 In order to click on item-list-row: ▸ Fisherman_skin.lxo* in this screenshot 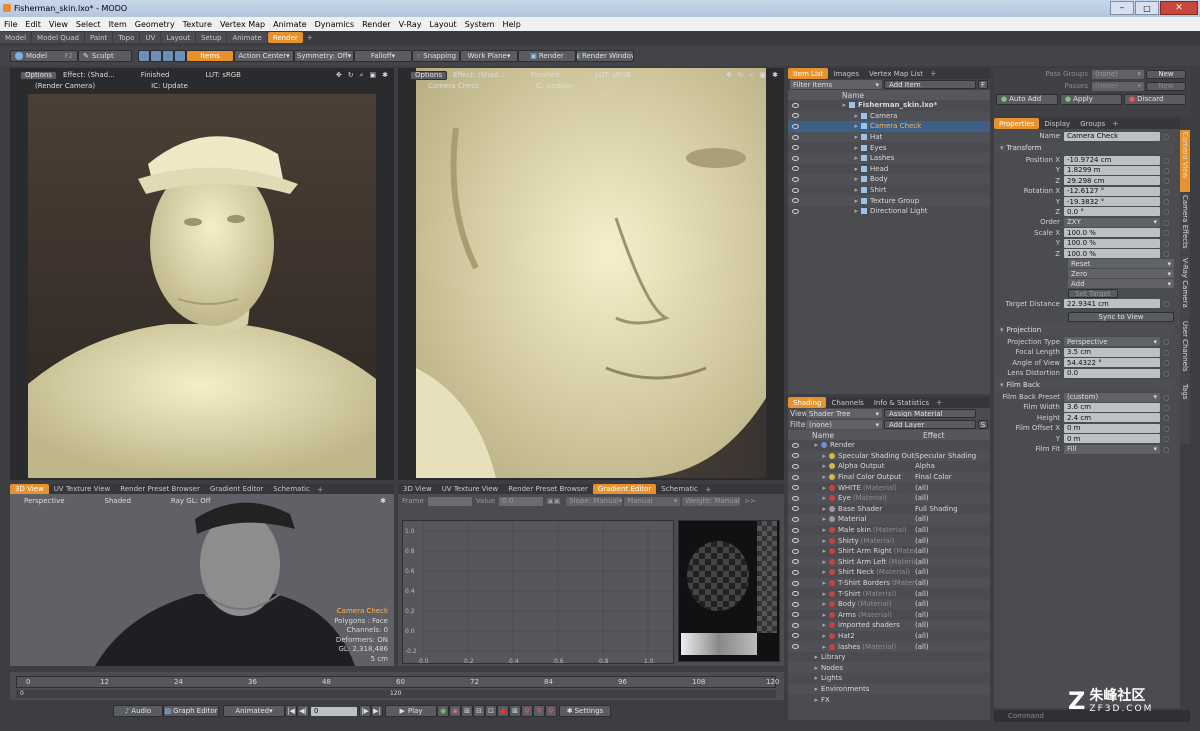, I will do `click(889, 105)`.